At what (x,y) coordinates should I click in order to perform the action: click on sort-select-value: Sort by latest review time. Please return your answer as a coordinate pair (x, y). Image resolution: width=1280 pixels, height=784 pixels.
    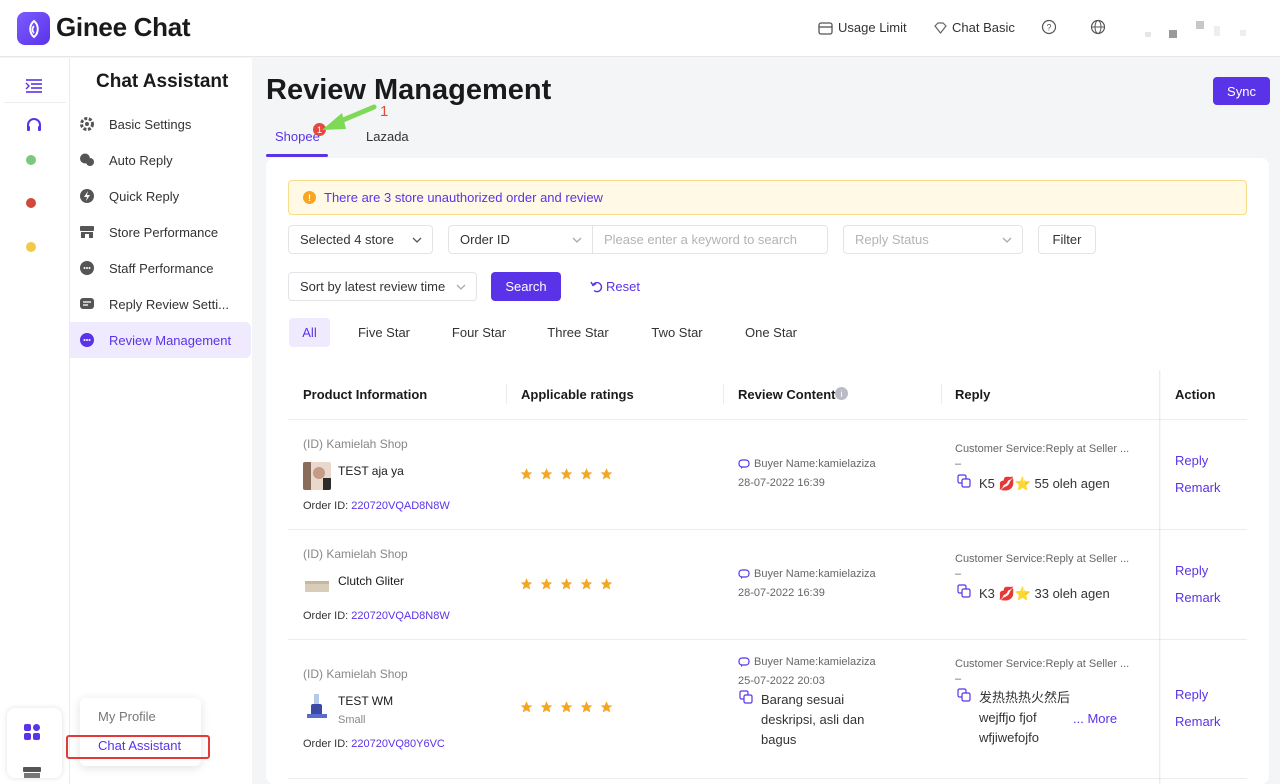
    Looking at the image, I should click on (373, 286).